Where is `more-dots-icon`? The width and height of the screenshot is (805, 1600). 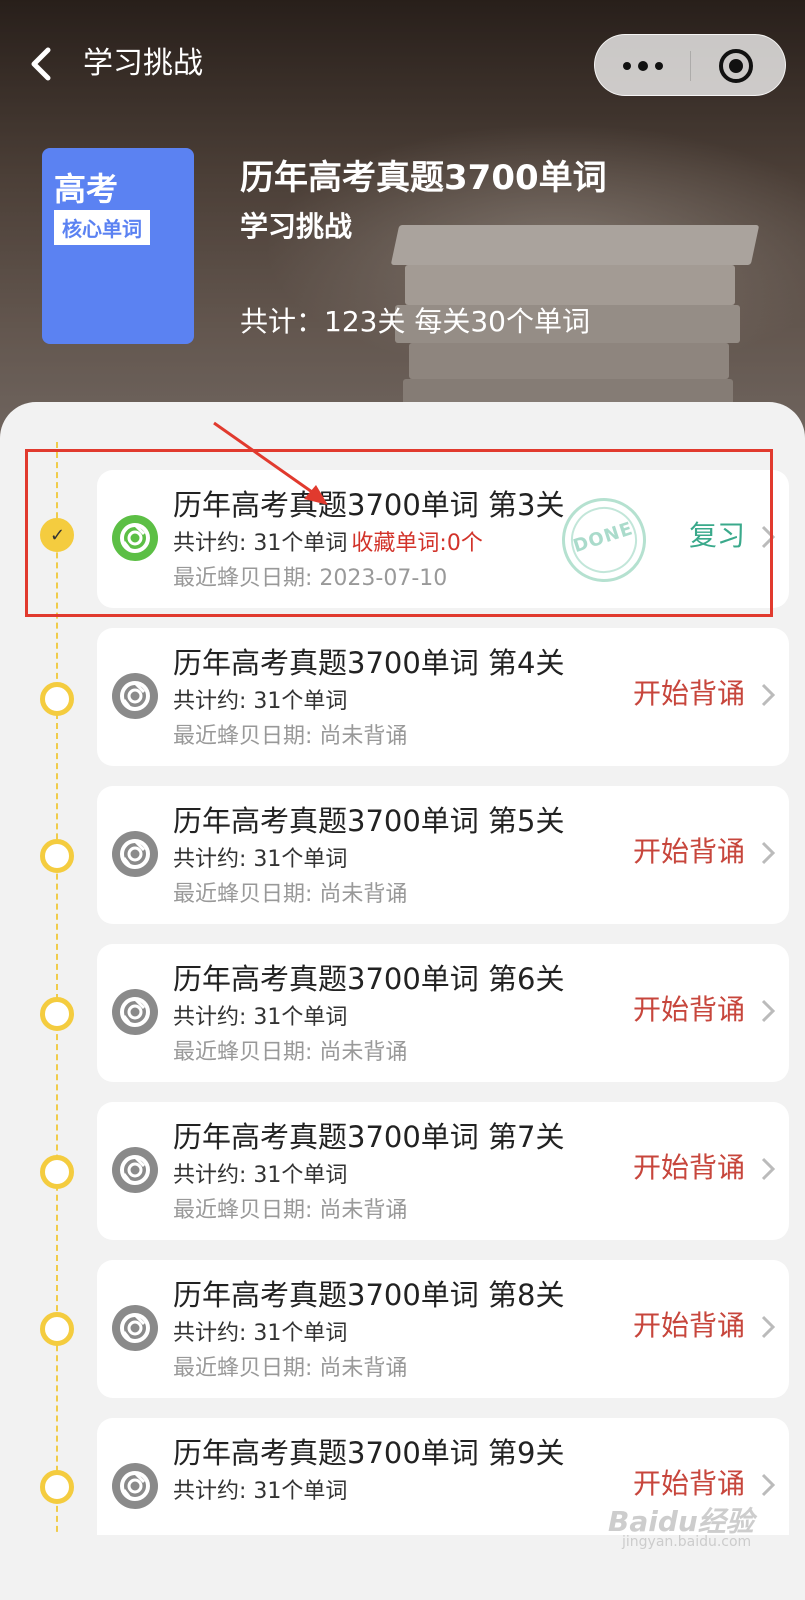
more-dots-icon is located at coordinates (643, 66).